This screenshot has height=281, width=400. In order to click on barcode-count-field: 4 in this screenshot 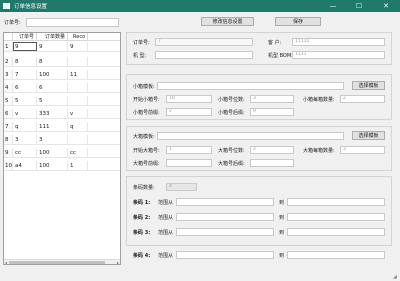, I will do `click(181, 187)`.